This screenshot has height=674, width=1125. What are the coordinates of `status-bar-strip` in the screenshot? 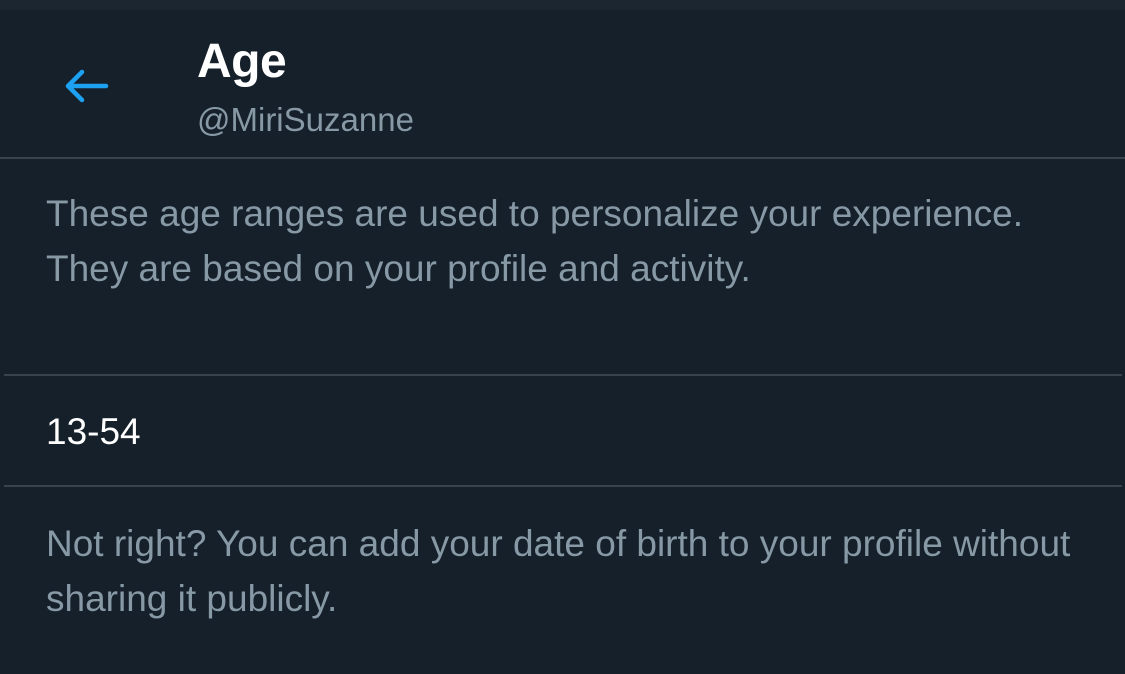 It's located at (562, 5).